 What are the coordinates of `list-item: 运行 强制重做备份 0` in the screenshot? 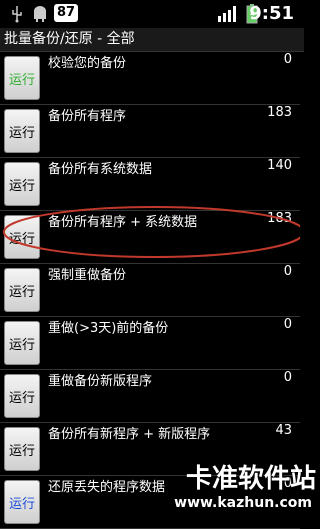 It's located at (150, 290).